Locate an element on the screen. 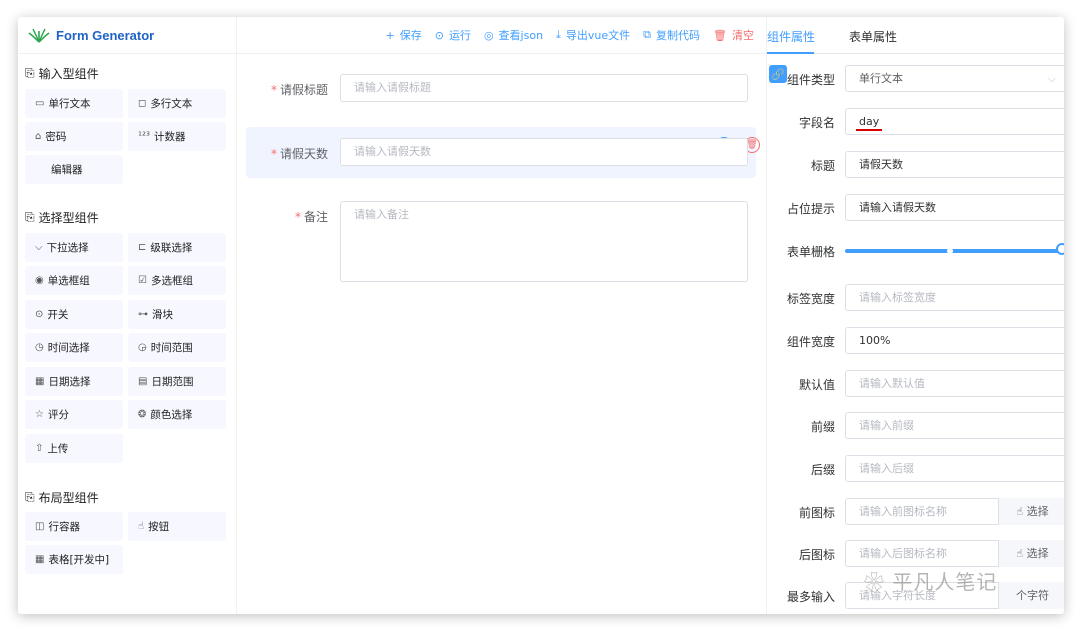  comp-input: ▭ 单行文本 is located at coordinates (74, 103).